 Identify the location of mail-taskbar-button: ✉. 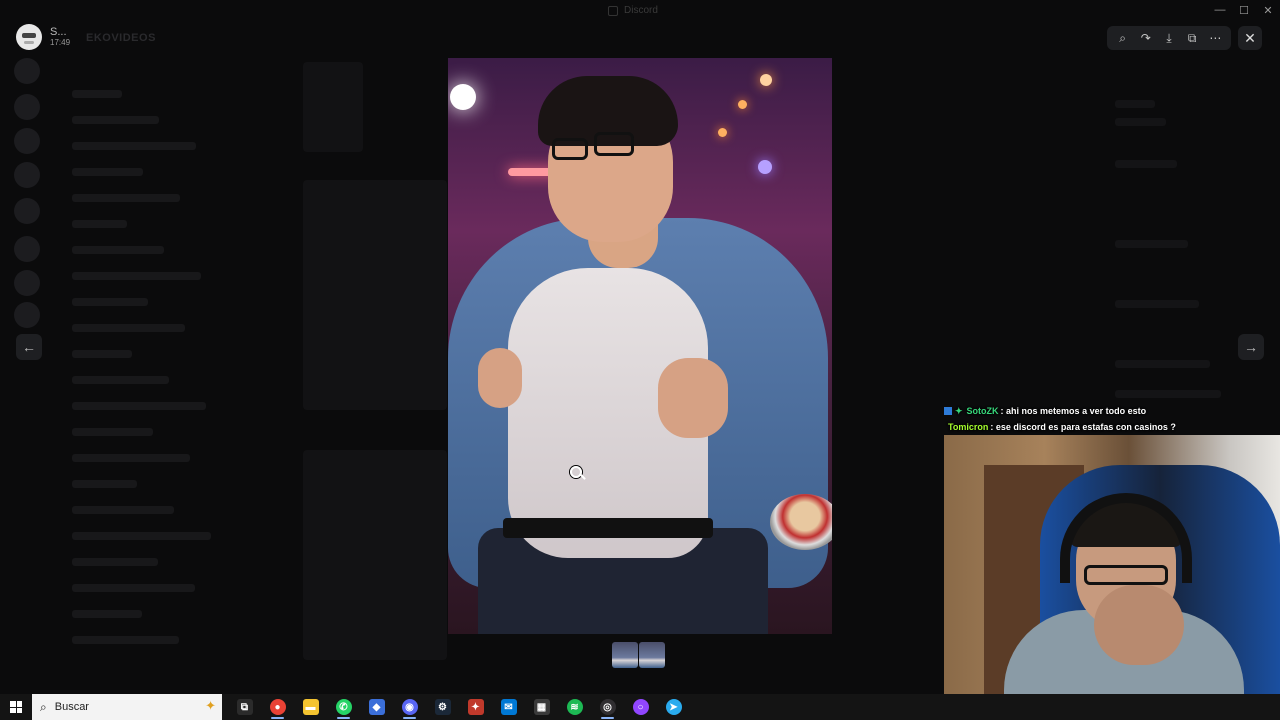
(508, 707).